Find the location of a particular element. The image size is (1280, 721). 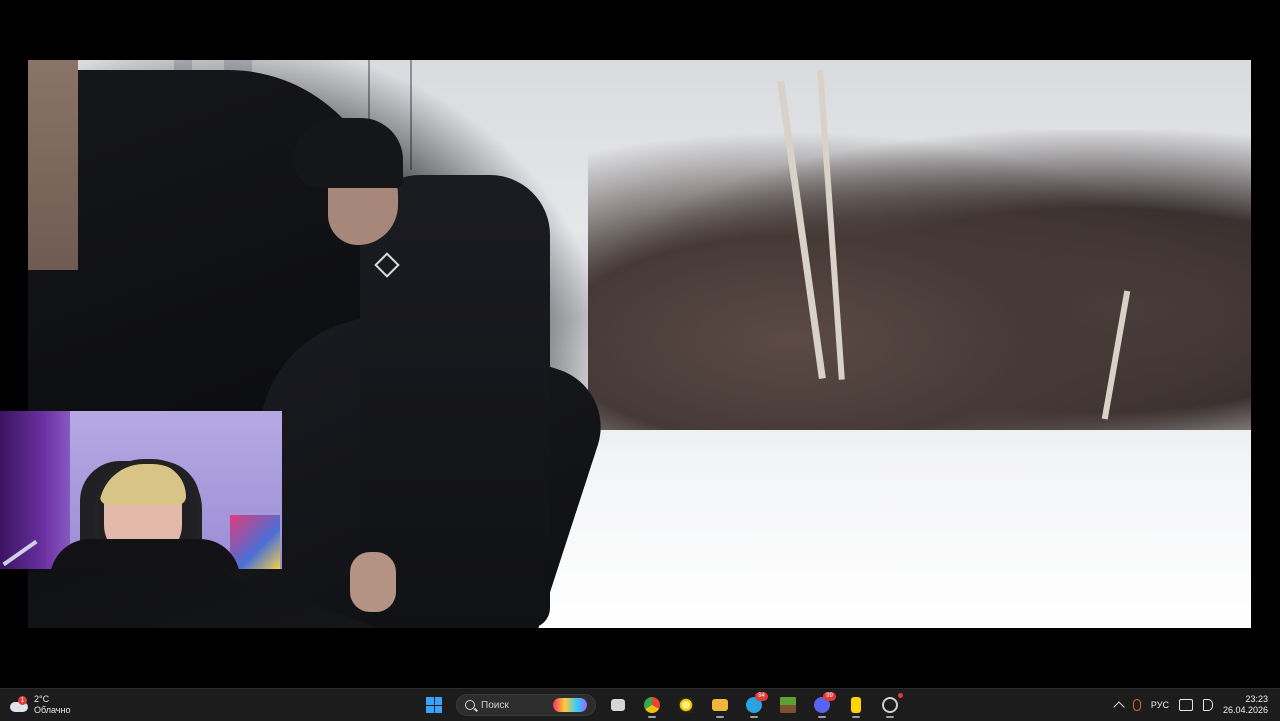

clock-time: 23:23 is located at coordinates (1256, 699).